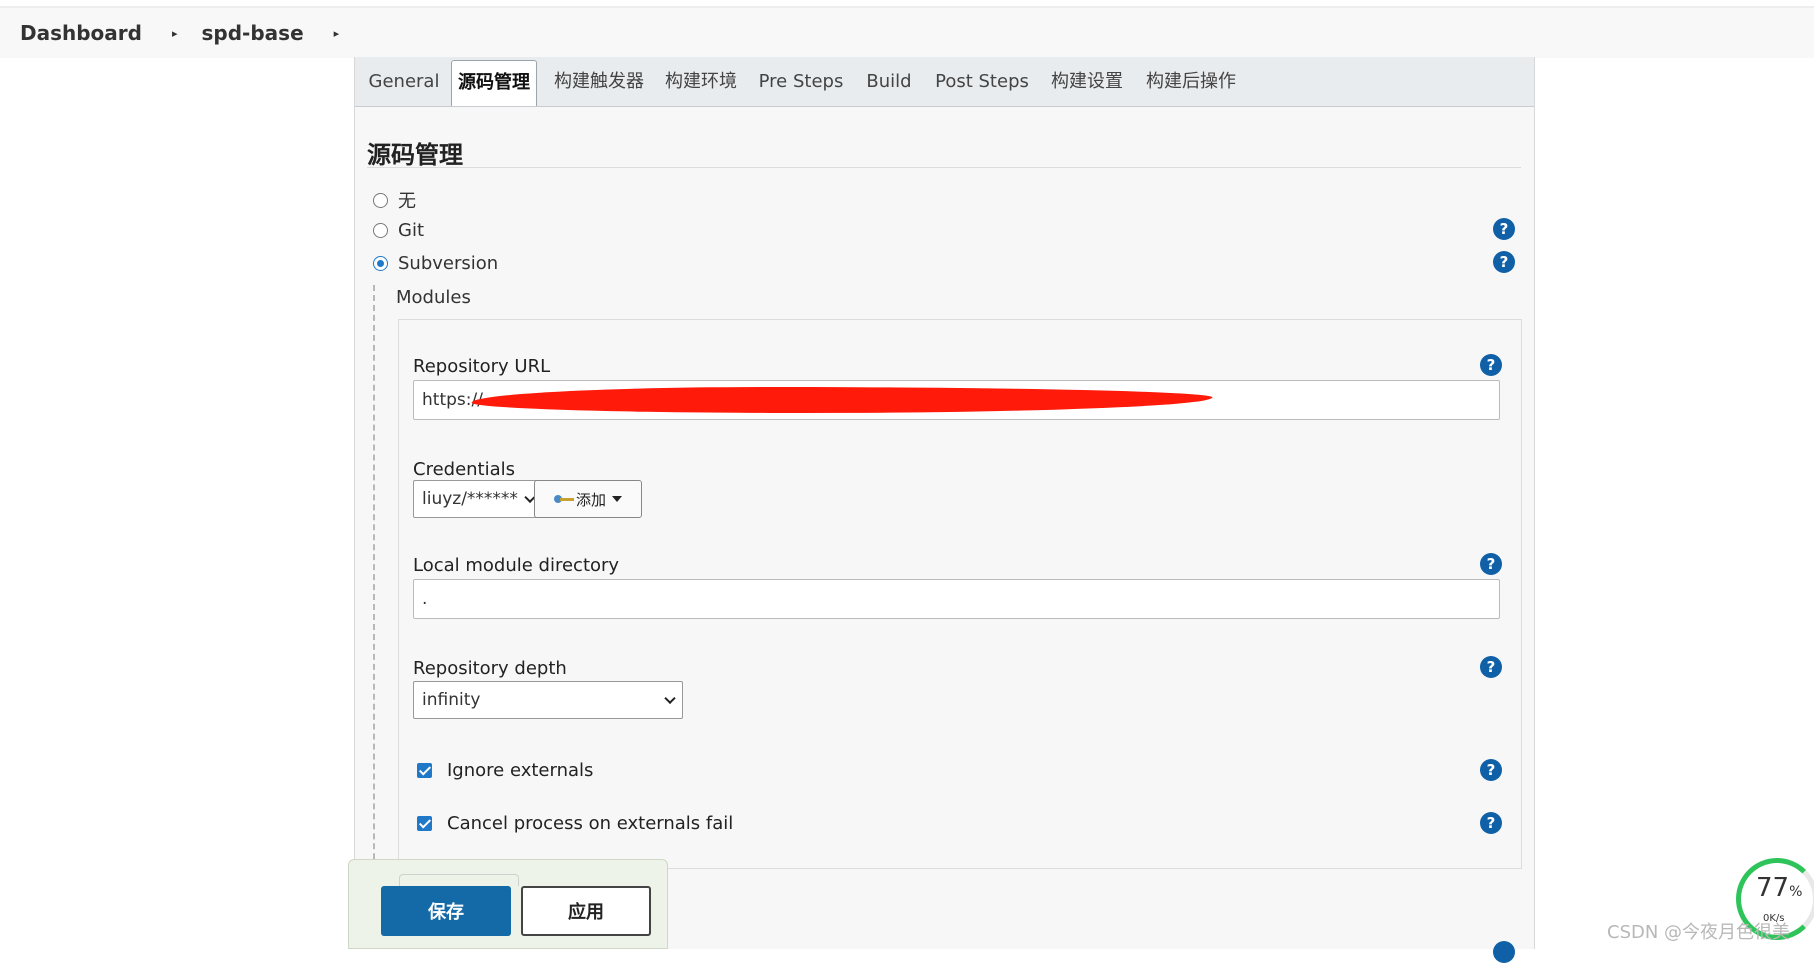 The image size is (1814, 963). What do you see at coordinates (464, 469) in the screenshot?
I see `credentials-label: Credentials` at bounding box center [464, 469].